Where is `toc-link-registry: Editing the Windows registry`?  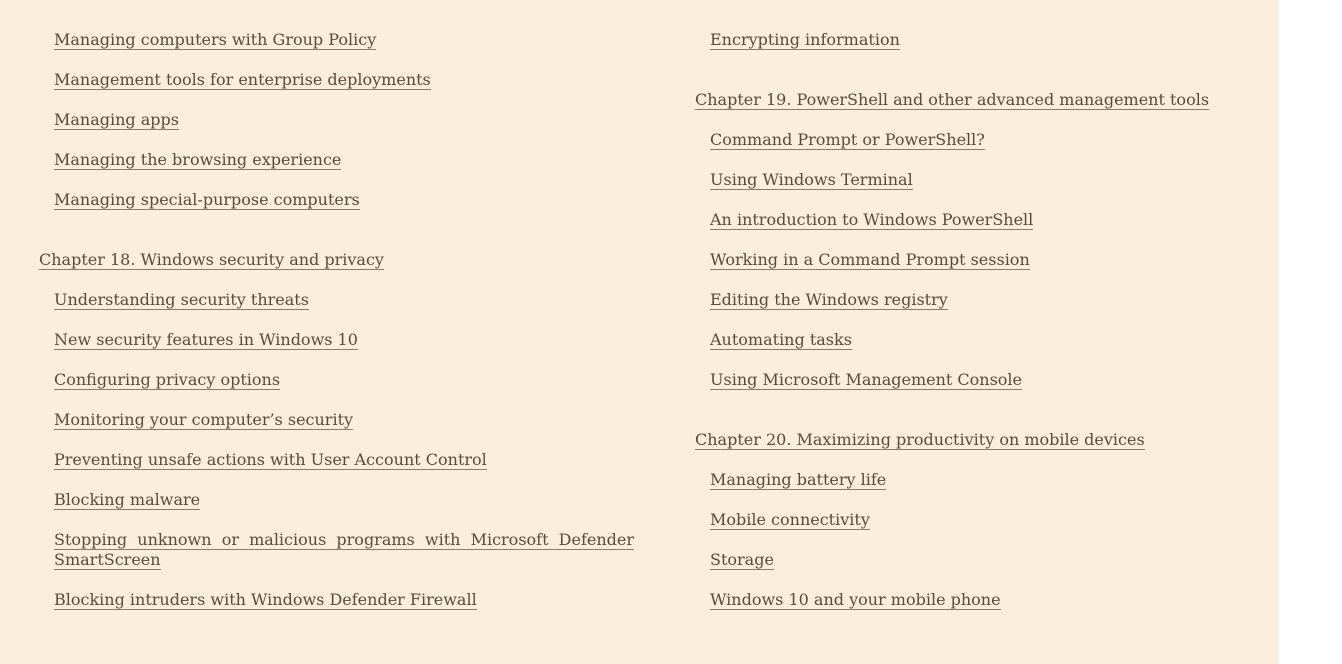
toc-link-registry: Editing the Windows registry is located at coordinates (829, 300).